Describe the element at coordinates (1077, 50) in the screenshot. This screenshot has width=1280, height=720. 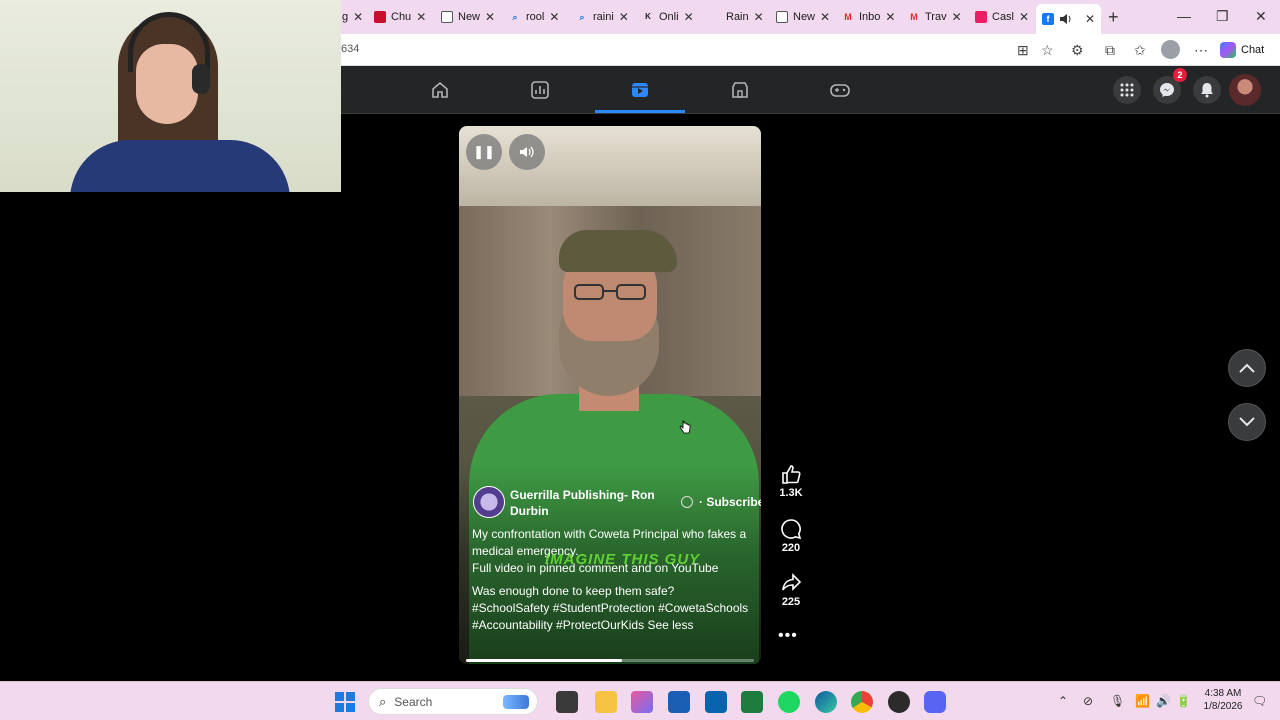
I see `extensions-icon: ⚙` at that location.